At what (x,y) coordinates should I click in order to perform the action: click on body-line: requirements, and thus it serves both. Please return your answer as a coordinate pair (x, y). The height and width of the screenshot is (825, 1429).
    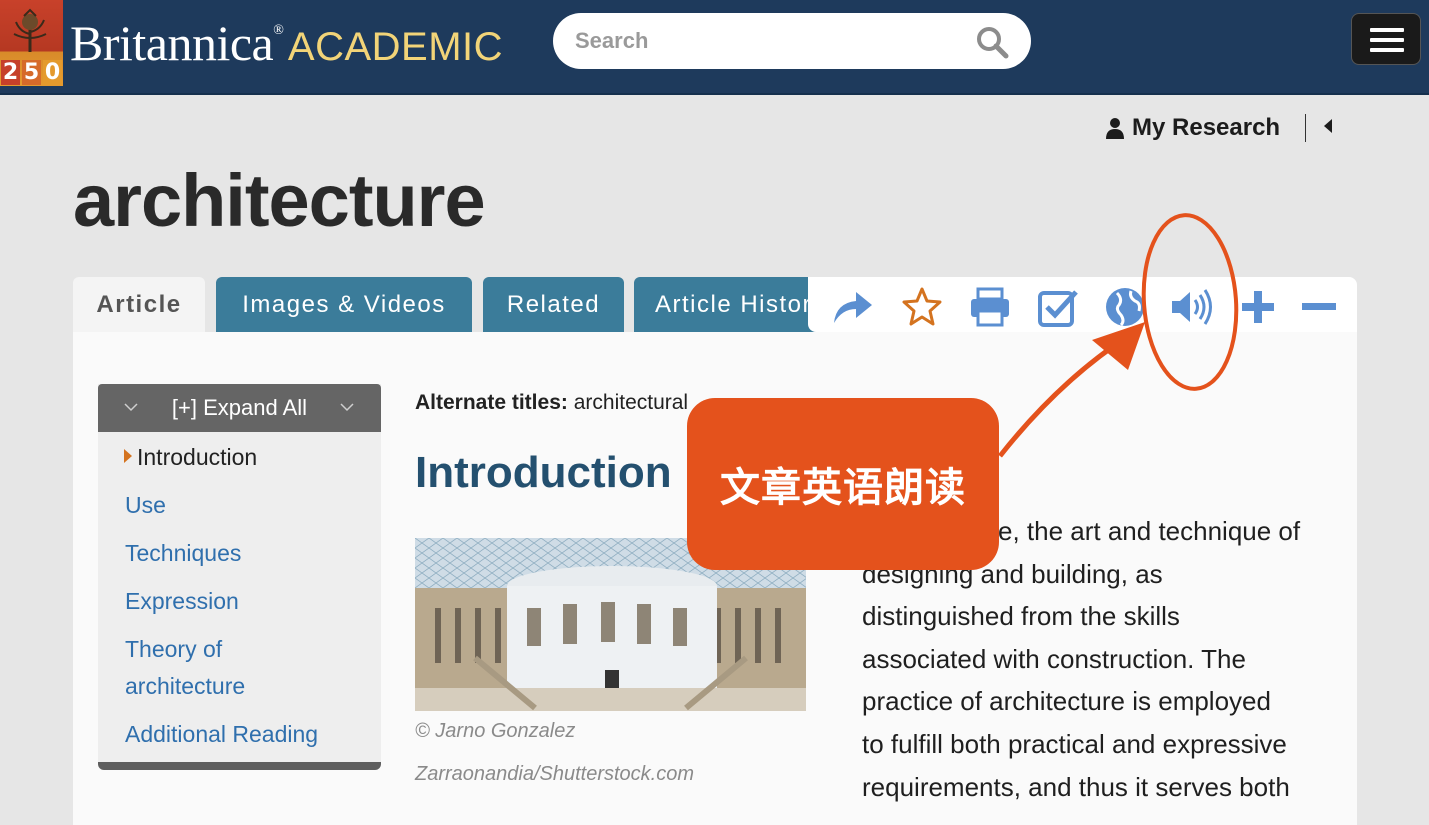
    Looking at the image, I should click on (1076, 786).